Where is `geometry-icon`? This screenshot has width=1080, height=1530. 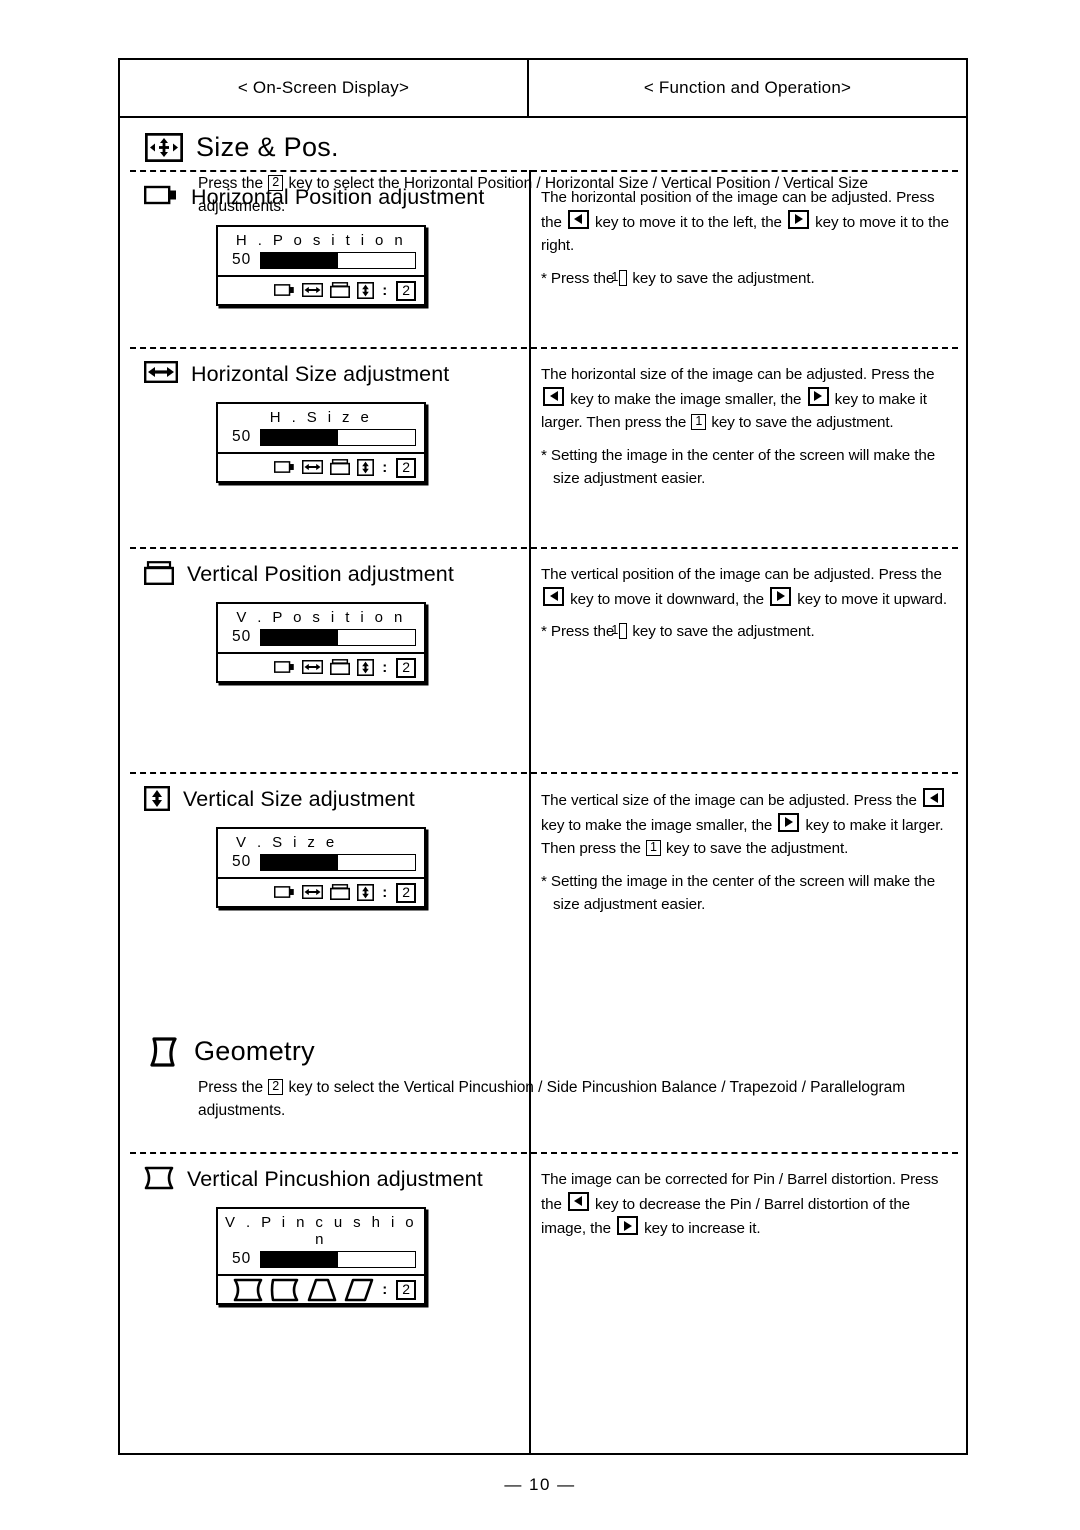 geometry-icon is located at coordinates (163, 1051).